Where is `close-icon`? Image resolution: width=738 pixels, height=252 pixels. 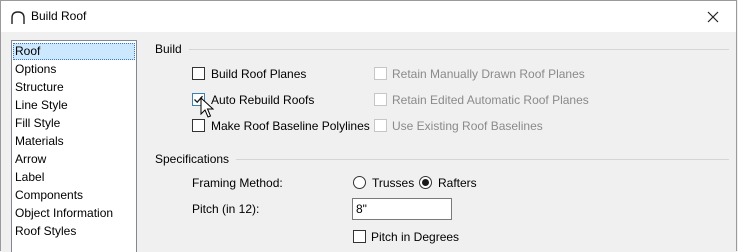
close-icon is located at coordinates (713, 16).